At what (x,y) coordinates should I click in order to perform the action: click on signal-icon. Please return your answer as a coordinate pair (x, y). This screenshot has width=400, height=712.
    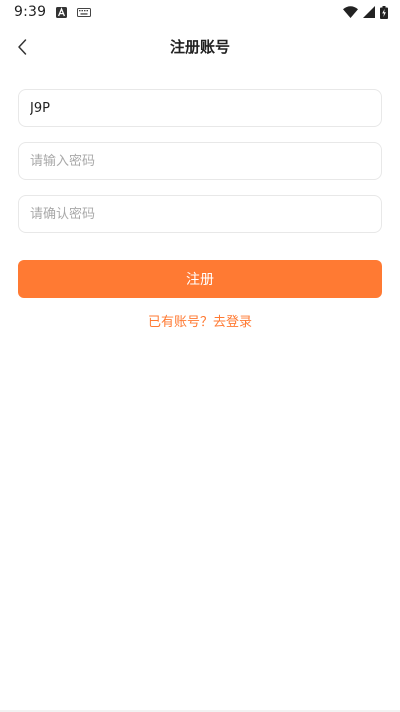
    Looking at the image, I should click on (369, 12).